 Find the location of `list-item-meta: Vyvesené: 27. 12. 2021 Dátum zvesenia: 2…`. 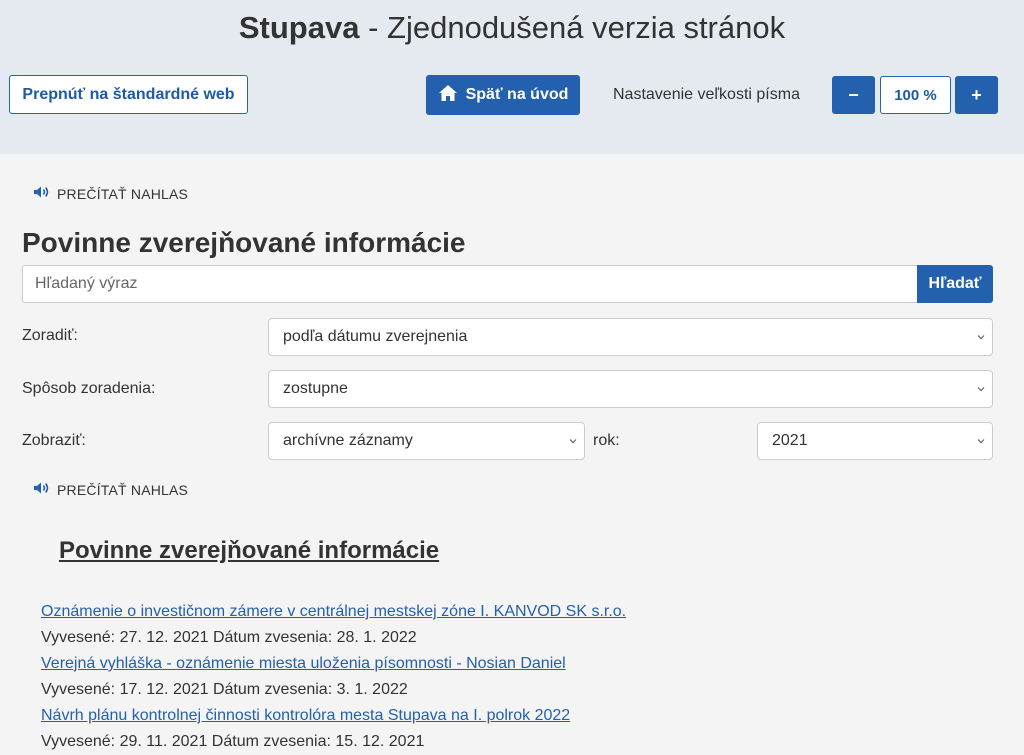

list-item-meta: Vyvesené: 27. 12. 2021 Dátum zvesenia: 2… is located at coordinates (229, 637).